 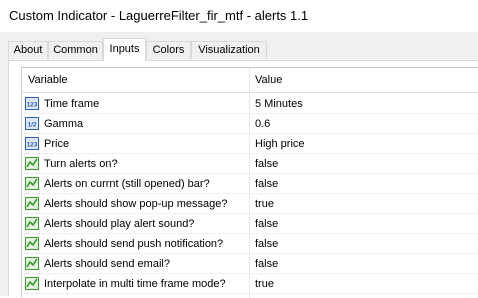 What do you see at coordinates (134, 244) in the screenshot?
I see `variable-name: Alerts should send push notification?` at bounding box center [134, 244].